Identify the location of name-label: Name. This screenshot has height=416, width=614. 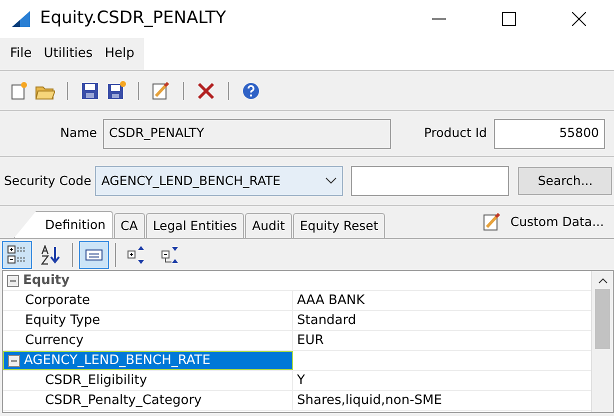
(78, 133).